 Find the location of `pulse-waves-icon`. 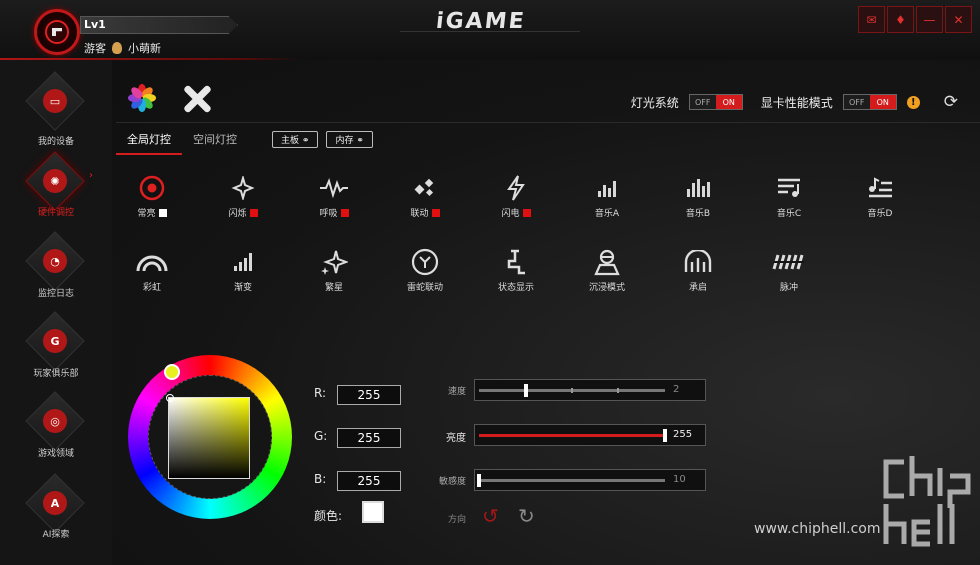

pulse-waves-icon is located at coordinates (789, 262).